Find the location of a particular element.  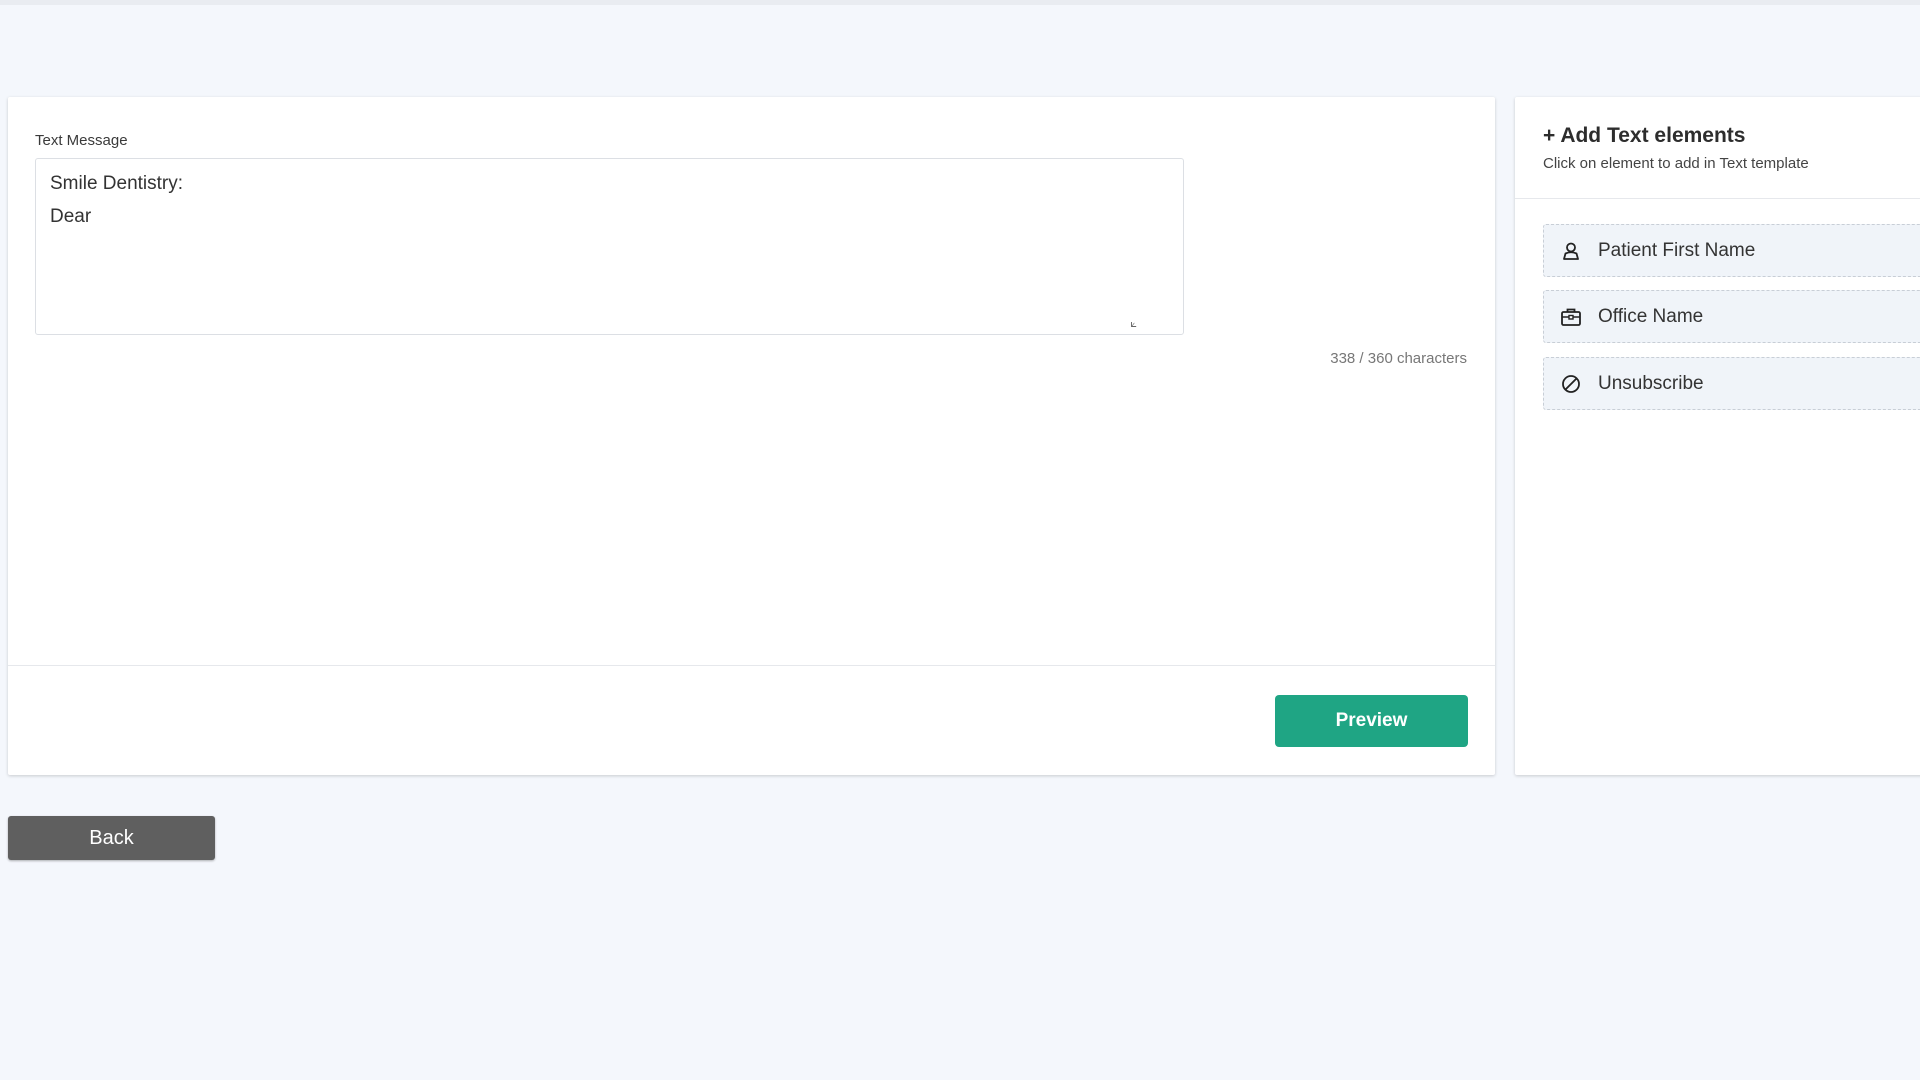

element-label: Office Name is located at coordinates (1651, 316).